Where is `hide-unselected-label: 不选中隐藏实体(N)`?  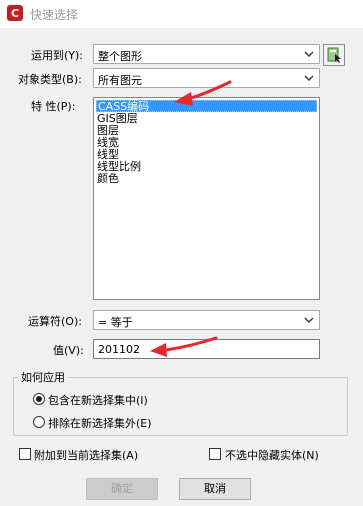 hide-unselected-label: 不选中隐藏实体(N) is located at coordinates (272, 455).